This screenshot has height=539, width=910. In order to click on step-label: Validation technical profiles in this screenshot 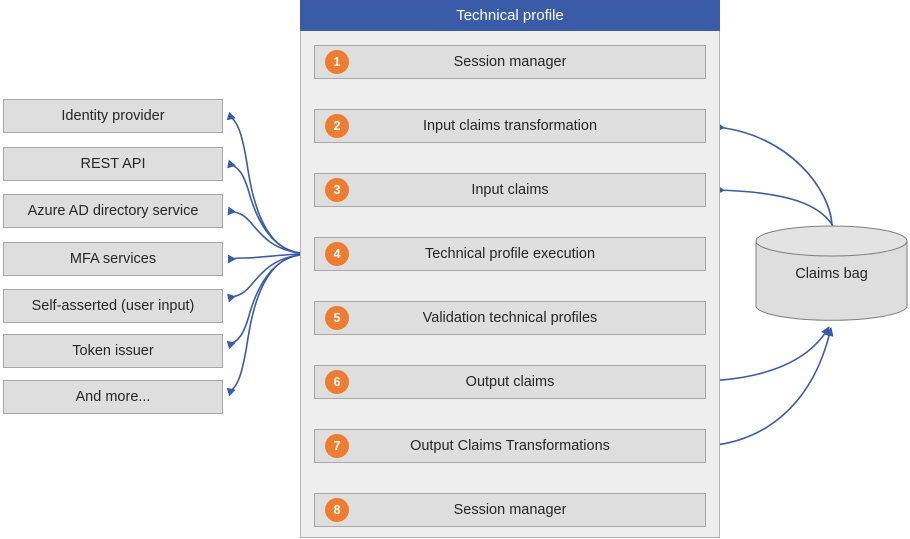, I will do `click(510, 318)`.